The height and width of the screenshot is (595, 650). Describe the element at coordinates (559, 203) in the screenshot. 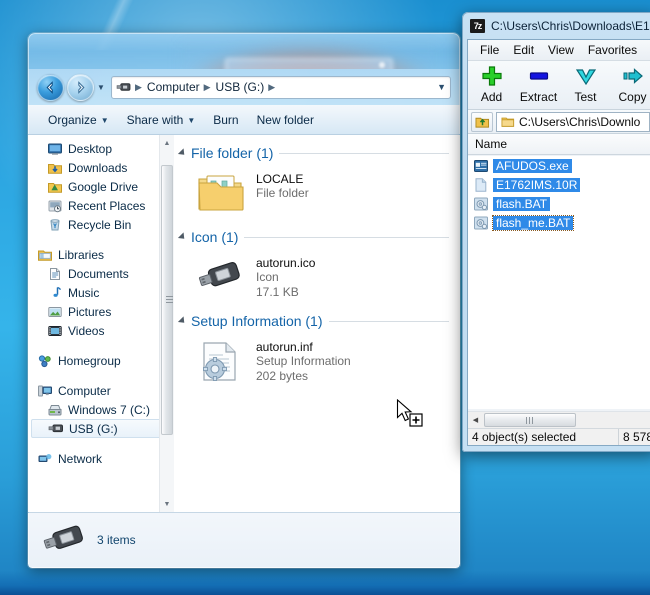

I see `list-item: flash.BAT` at that location.